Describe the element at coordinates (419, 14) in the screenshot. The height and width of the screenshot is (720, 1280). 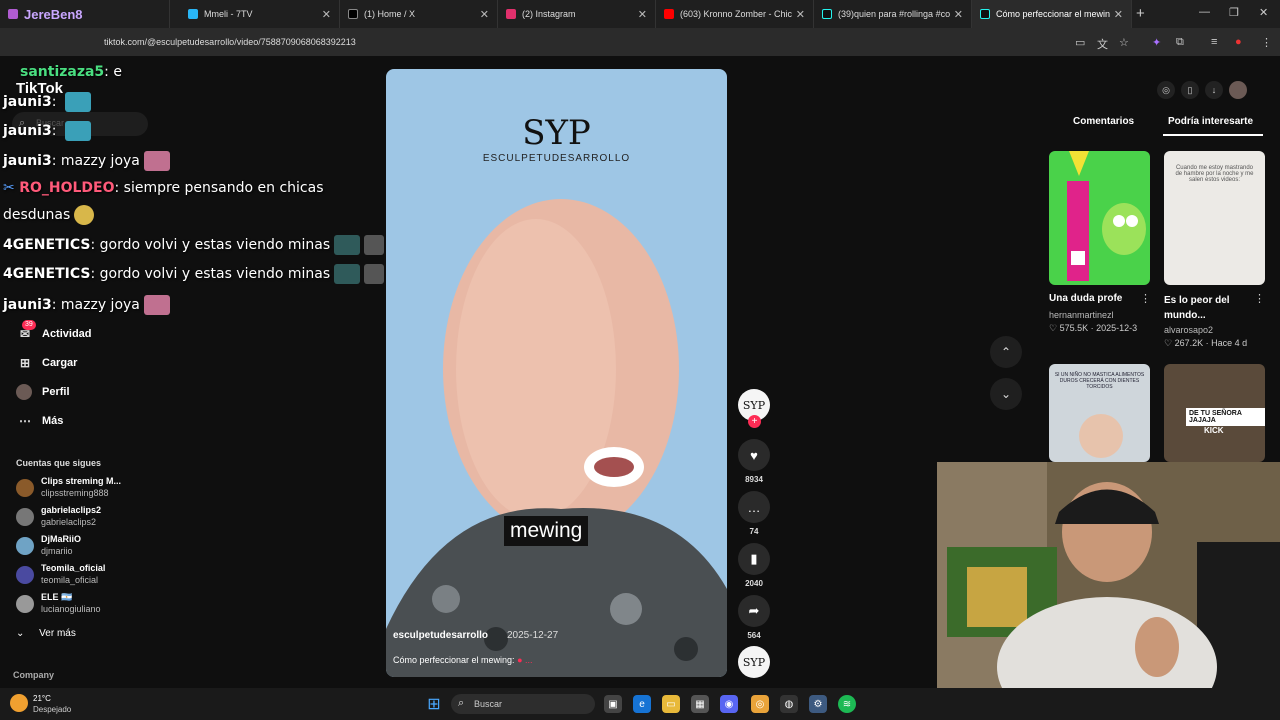
I see `tab-x: (1) Home / X ✕` at that location.